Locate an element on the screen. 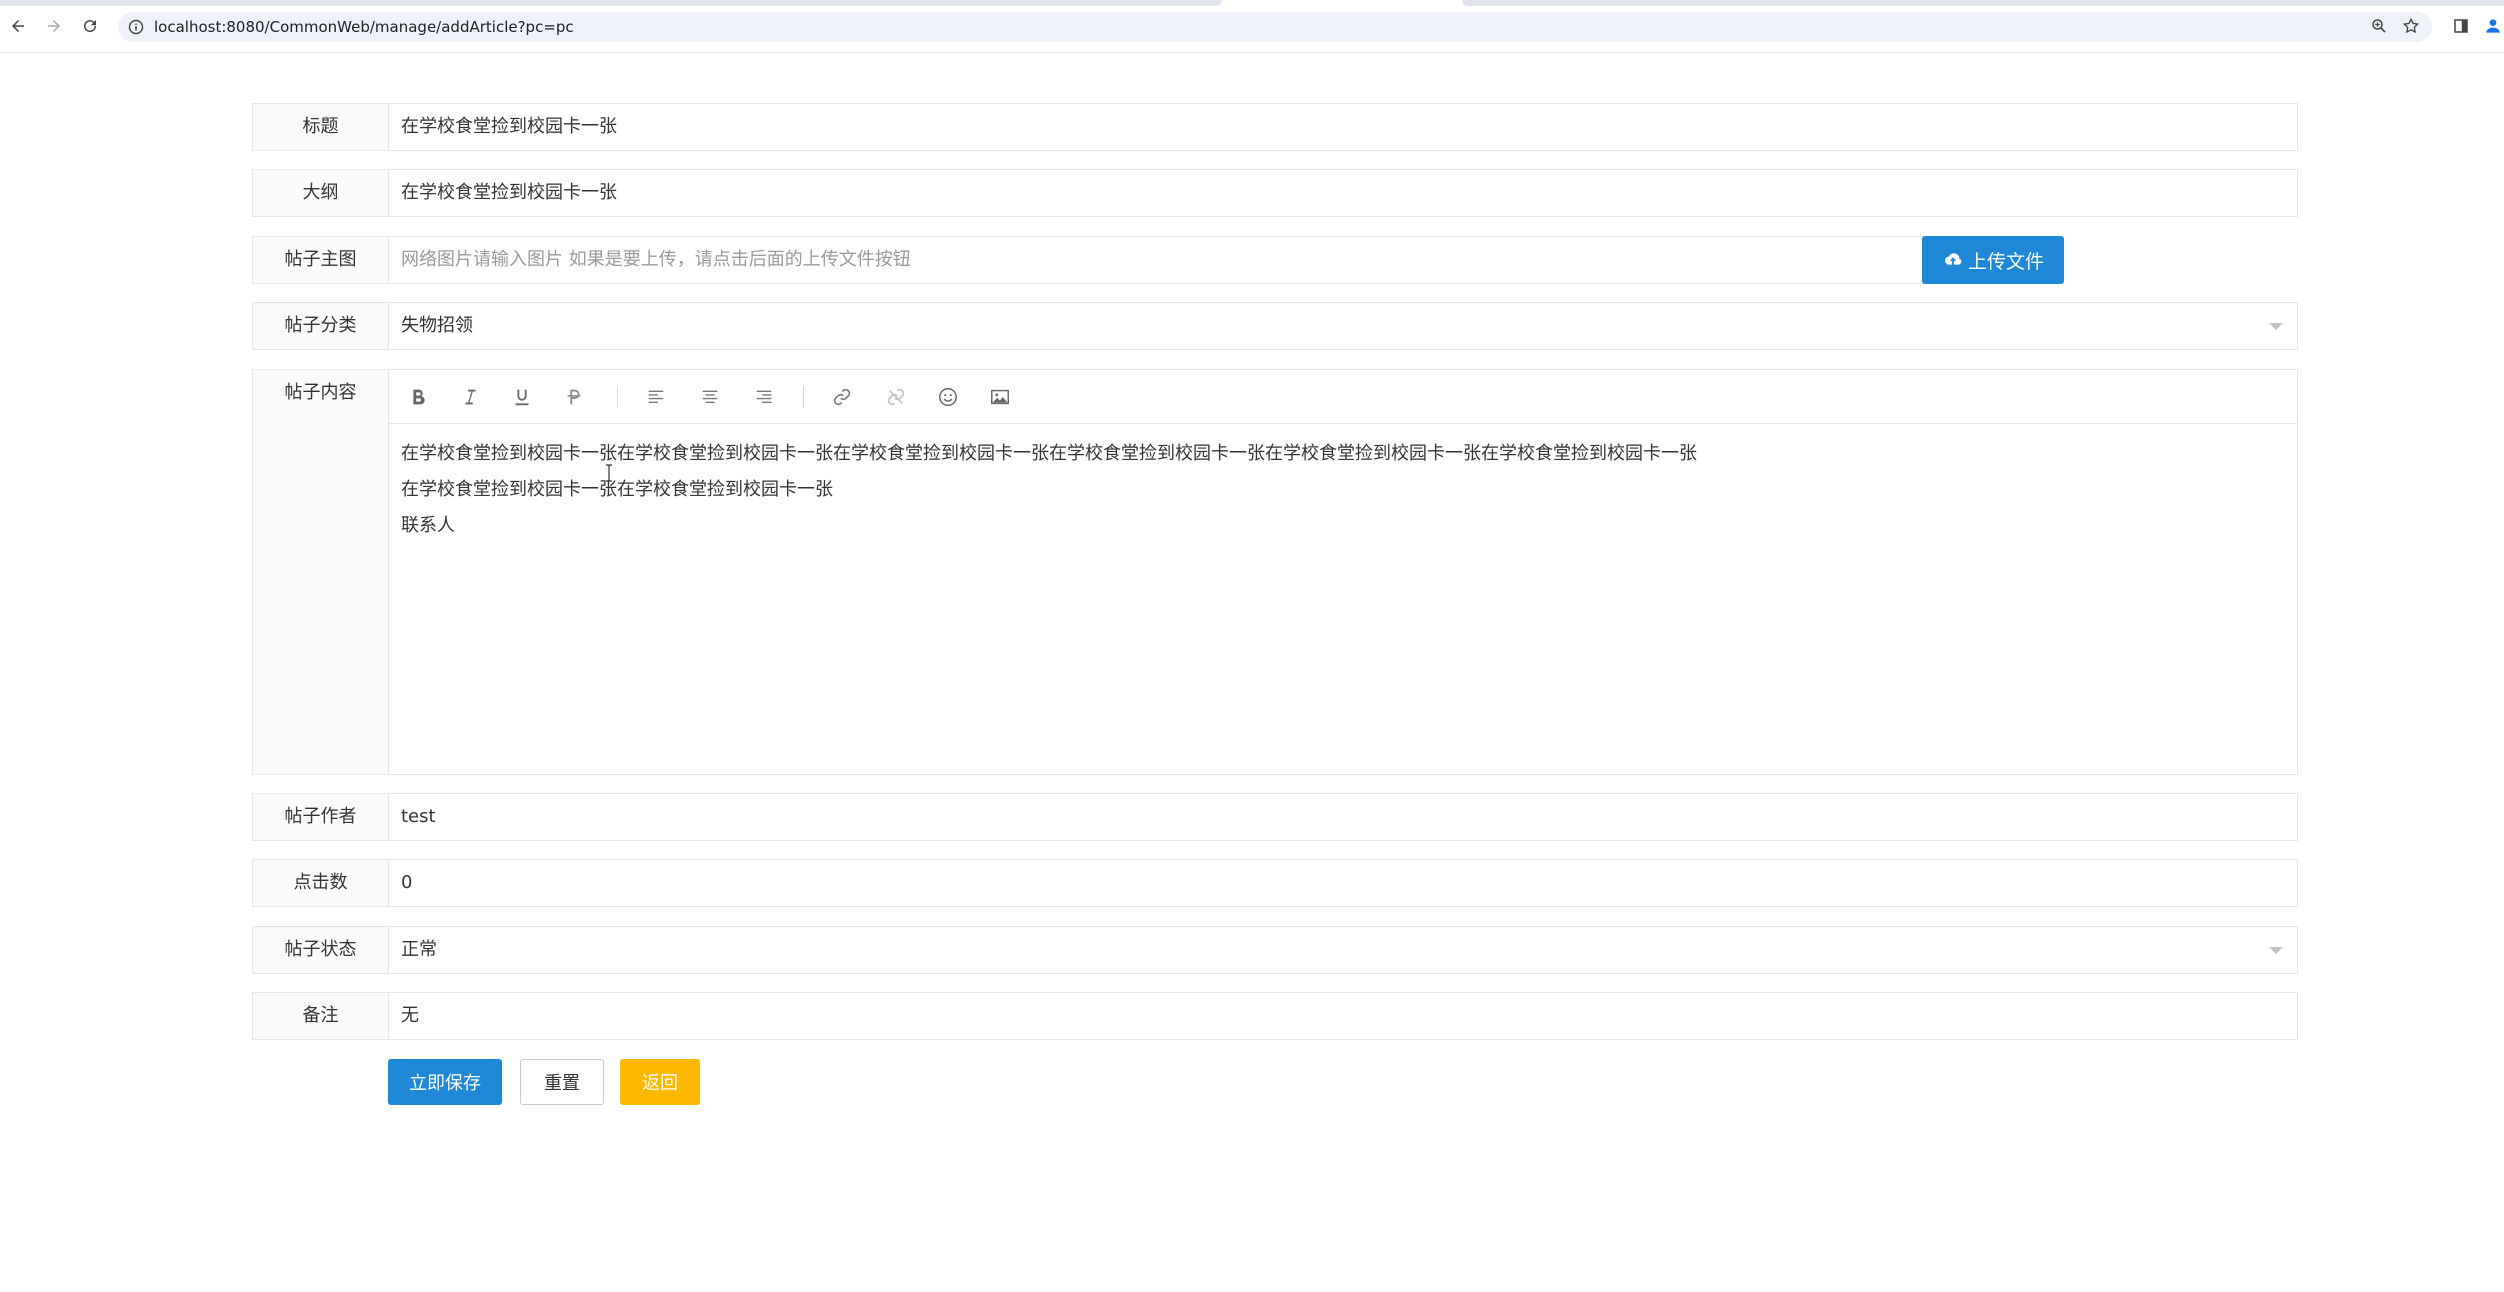 This screenshot has width=2504, height=1292. unlink-icon is located at coordinates (896, 397).